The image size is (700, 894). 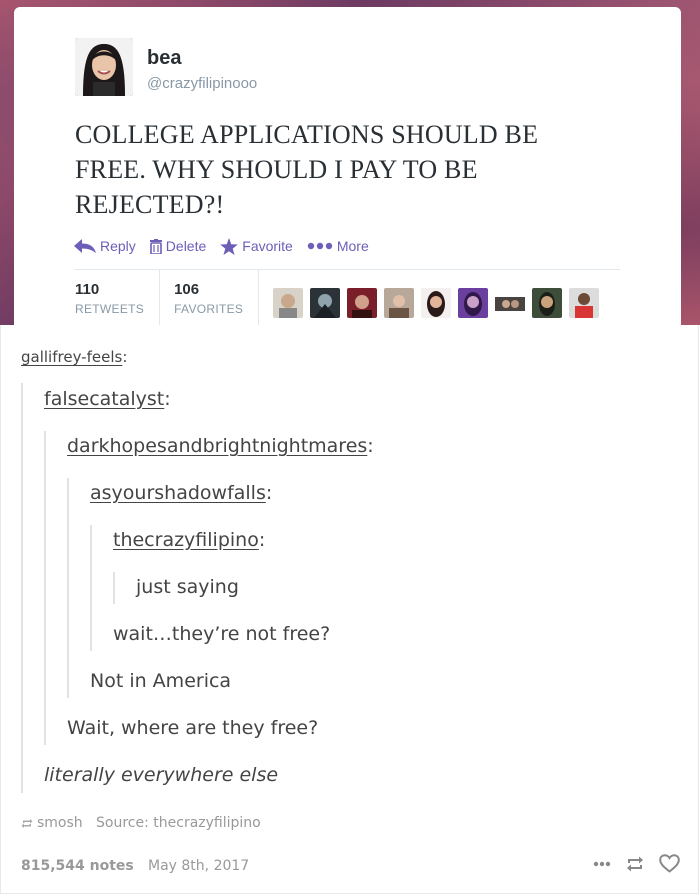 I want to click on favorite-label: Favorite, so click(x=267, y=246).